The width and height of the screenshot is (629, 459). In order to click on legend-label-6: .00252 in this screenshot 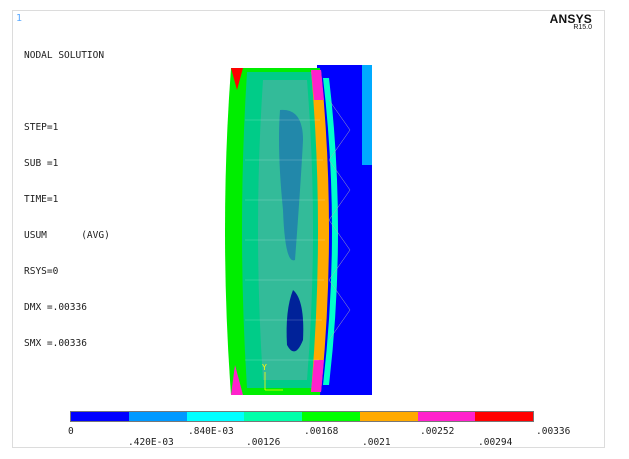, I will do `click(437, 431)`.